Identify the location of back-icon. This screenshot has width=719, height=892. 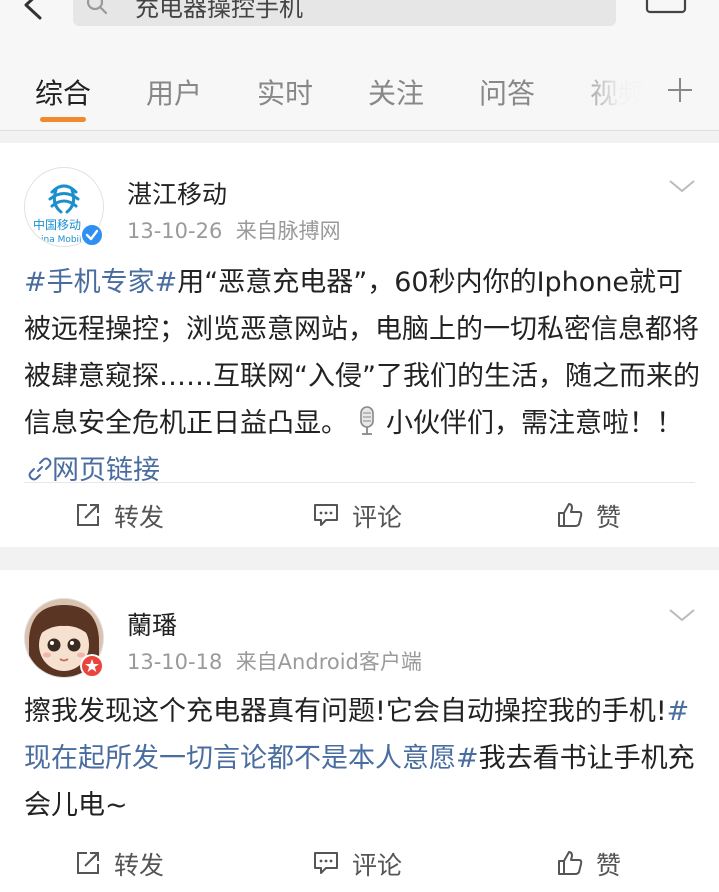
(33, 10).